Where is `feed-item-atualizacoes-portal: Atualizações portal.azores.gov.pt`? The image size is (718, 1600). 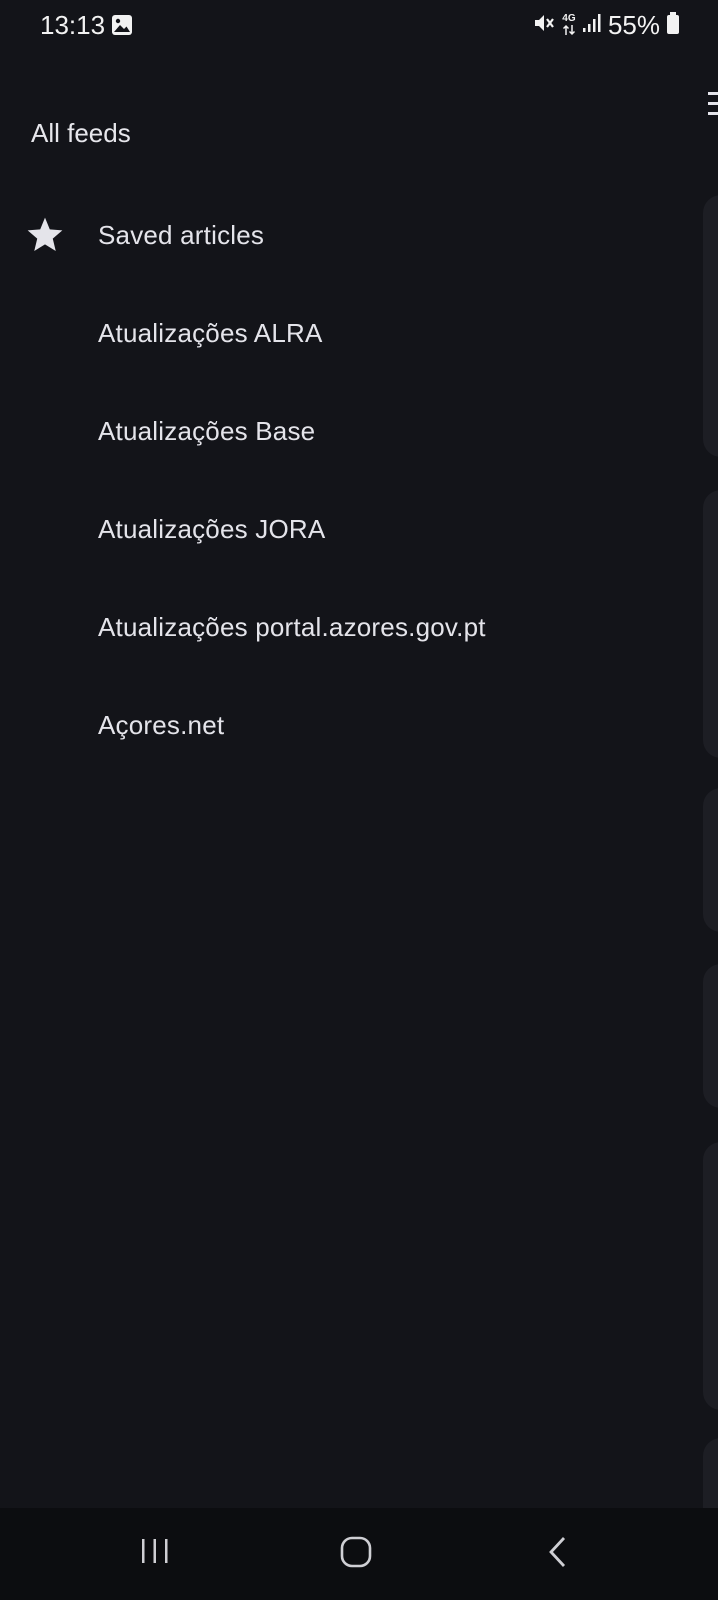
feed-item-atualizacoes-portal: Atualizações portal.azores.gov.pt is located at coordinates (345, 627).